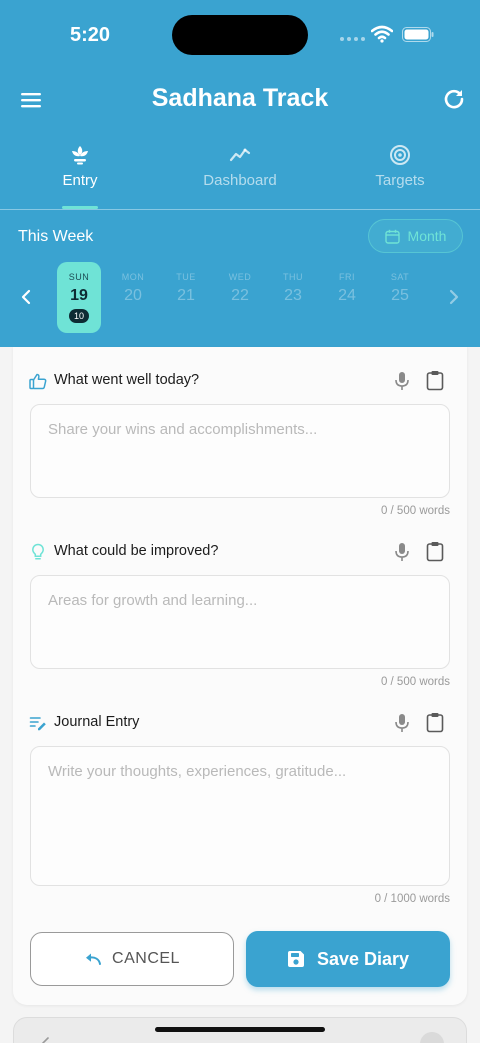 This screenshot has height=1043, width=480. I want to click on day-name: WED, so click(240, 277).